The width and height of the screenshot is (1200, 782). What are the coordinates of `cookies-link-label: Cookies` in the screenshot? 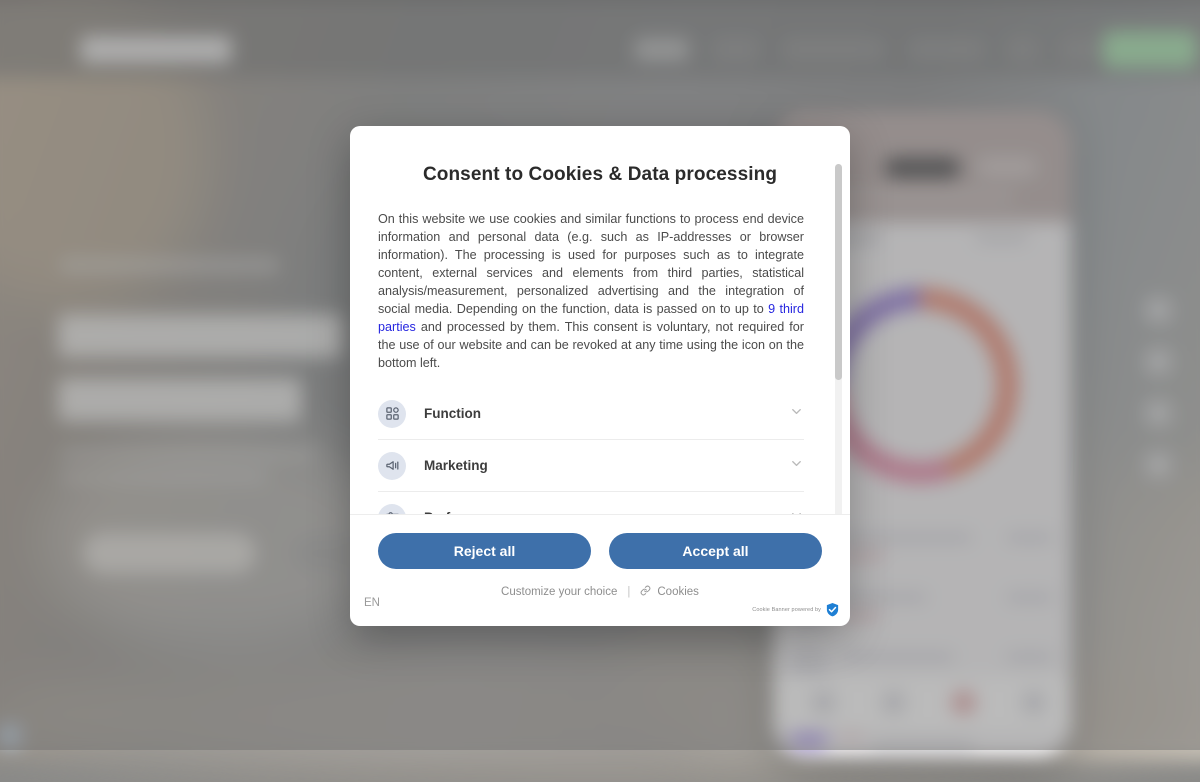 It's located at (678, 592).